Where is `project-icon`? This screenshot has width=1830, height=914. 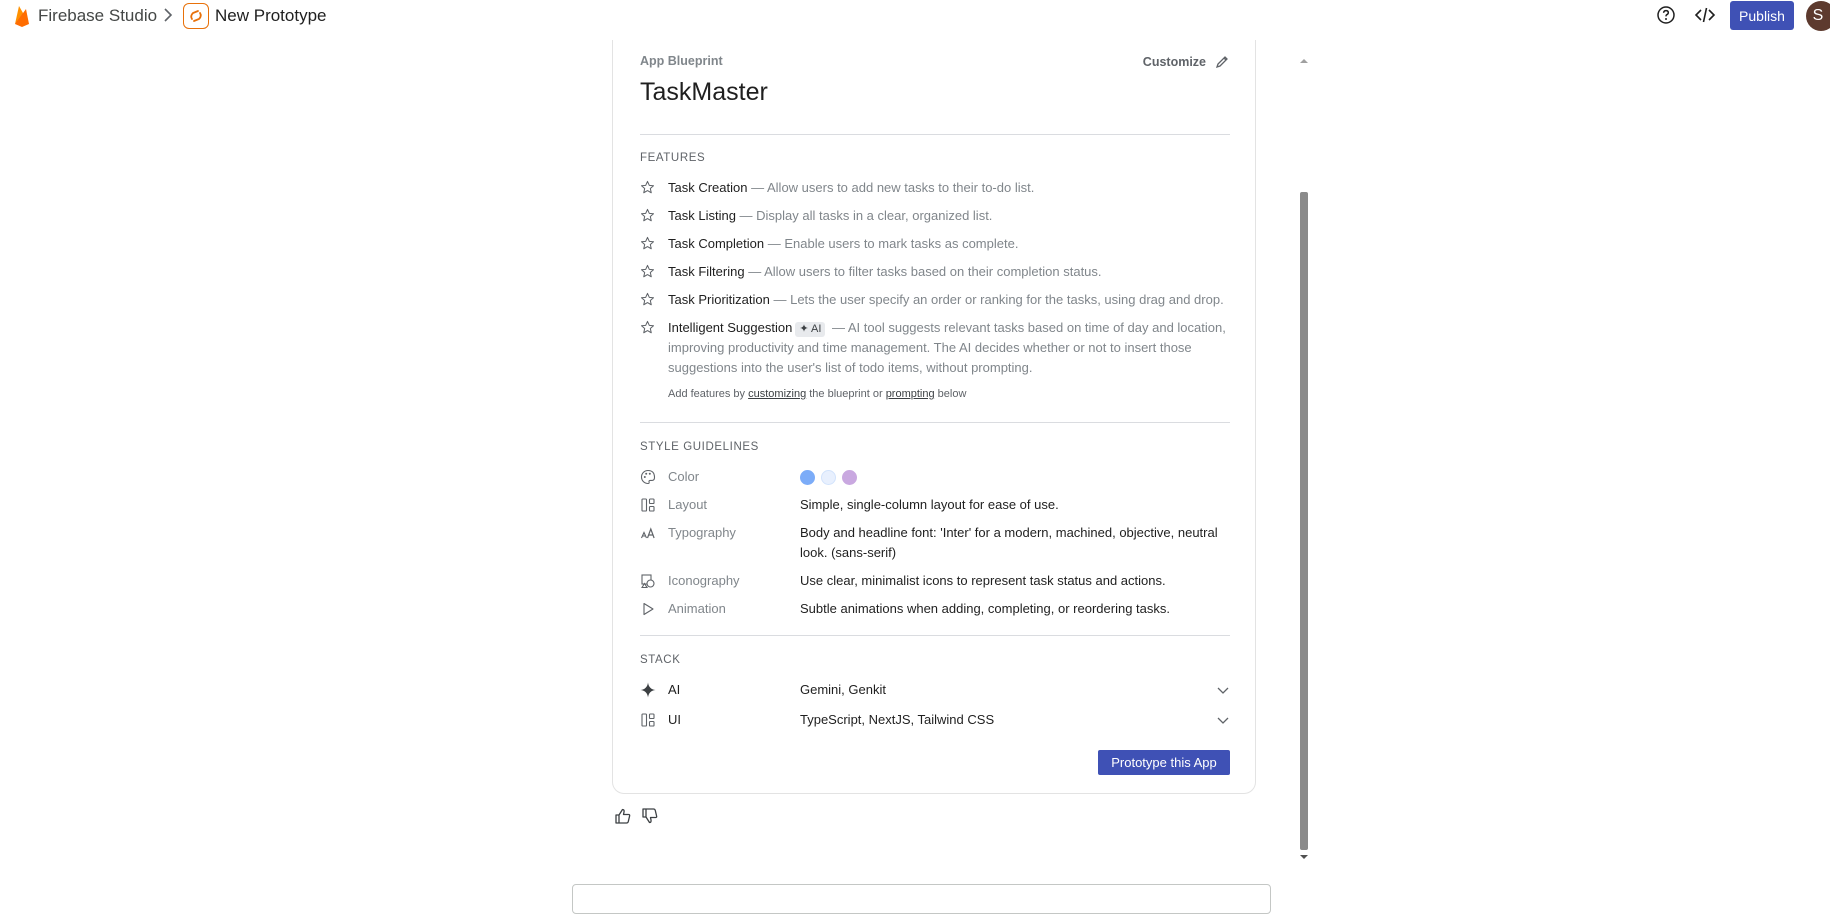 project-icon is located at coordinates (196, 16).